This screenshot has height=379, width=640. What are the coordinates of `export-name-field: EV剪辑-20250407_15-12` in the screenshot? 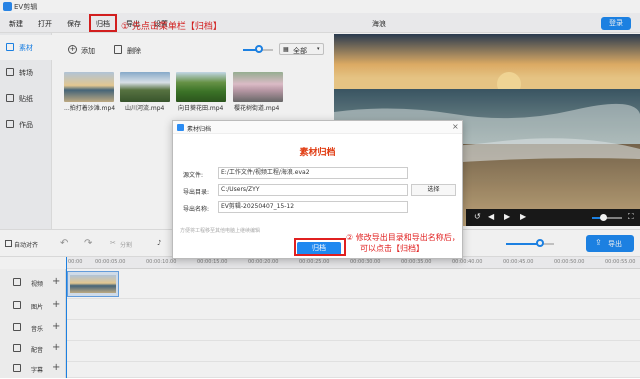 It's located at (313, 207).